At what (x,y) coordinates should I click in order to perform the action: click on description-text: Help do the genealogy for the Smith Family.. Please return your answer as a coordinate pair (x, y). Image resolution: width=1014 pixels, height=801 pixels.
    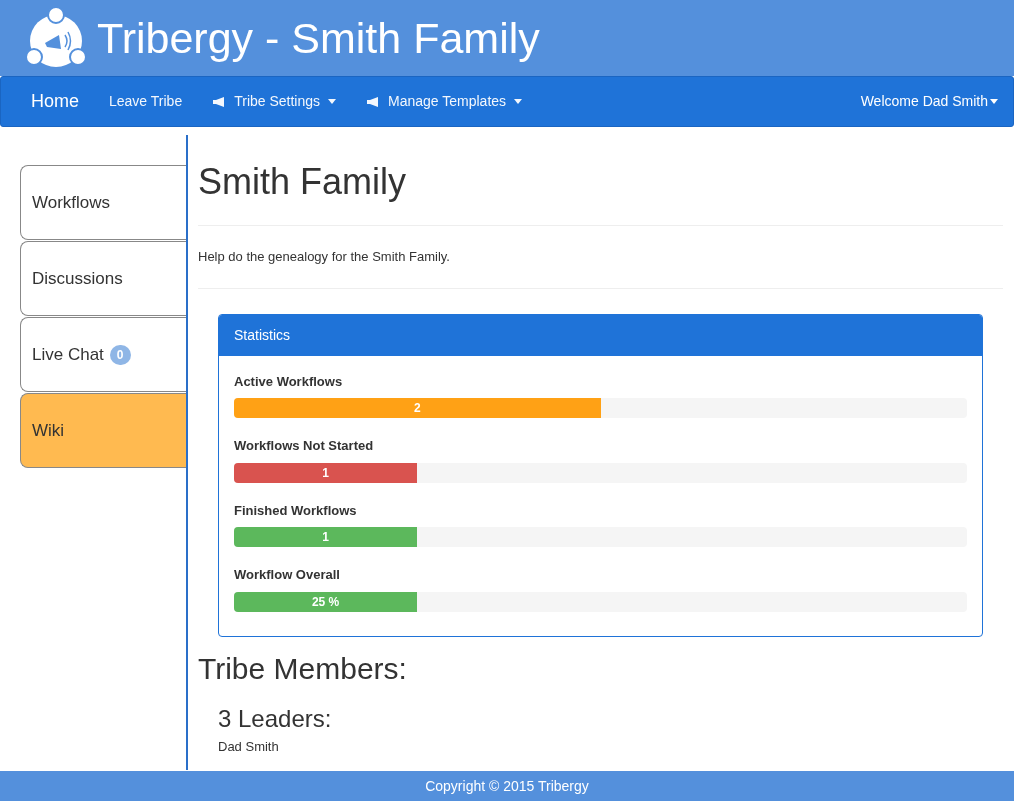
    Looking at the image, I should click on (600, 257).